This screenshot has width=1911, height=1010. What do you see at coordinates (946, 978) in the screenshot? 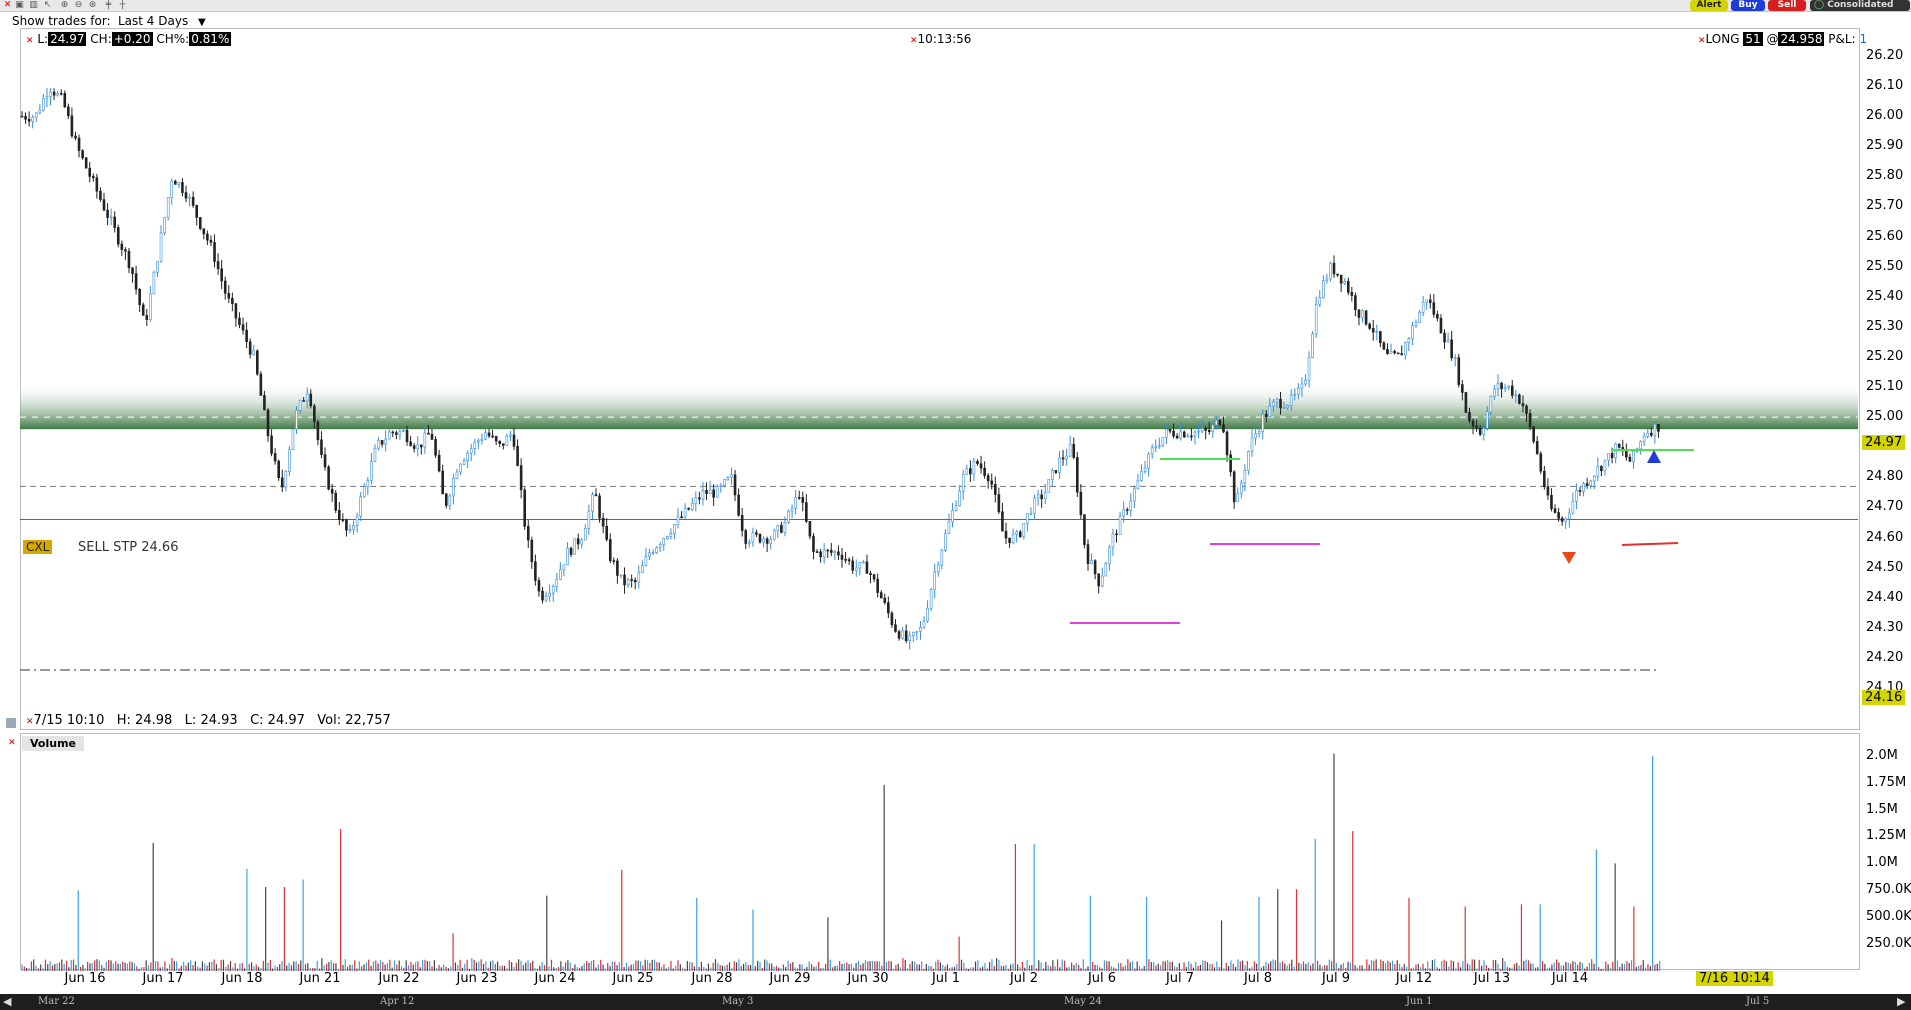
I see `time-tick-label: Jul 1` at bounding box center [946, 978].